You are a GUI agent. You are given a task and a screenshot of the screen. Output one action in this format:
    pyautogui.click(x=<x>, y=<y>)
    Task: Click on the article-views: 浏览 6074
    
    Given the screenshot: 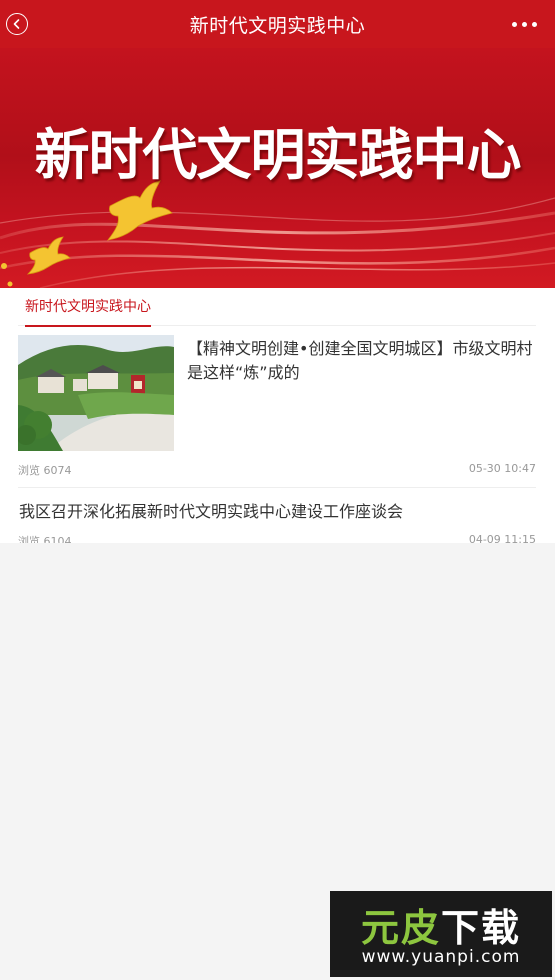 What is the action you would take?
    pyautogui.click(x=45, y=470)
    